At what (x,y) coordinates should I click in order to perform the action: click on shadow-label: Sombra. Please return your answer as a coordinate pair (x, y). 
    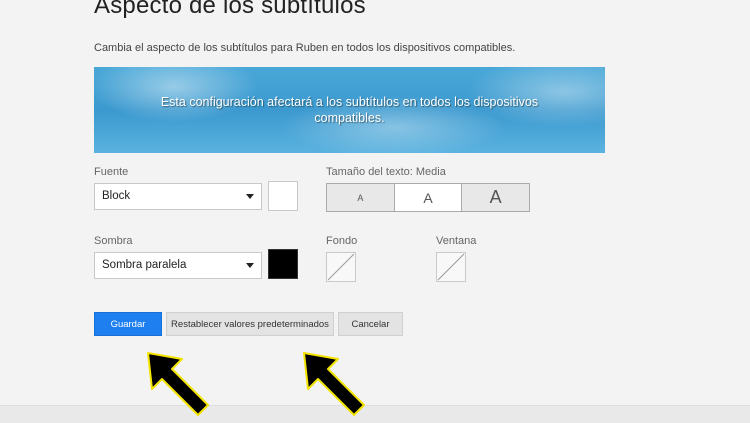
    Looking at the image, I should click on (113, 241).